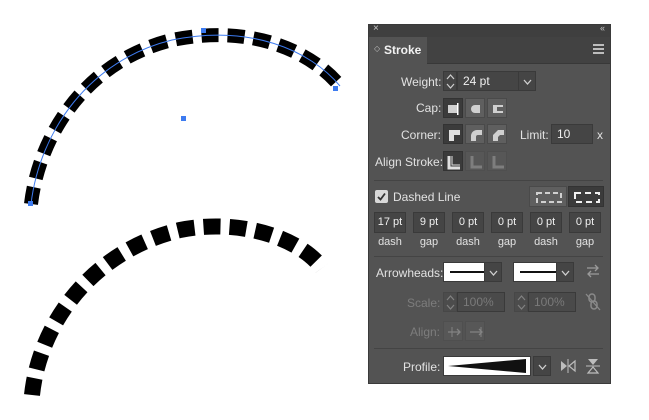 This screenshot has width=649, height=420. I want to click on anchor-point-top, so click(203, 30).